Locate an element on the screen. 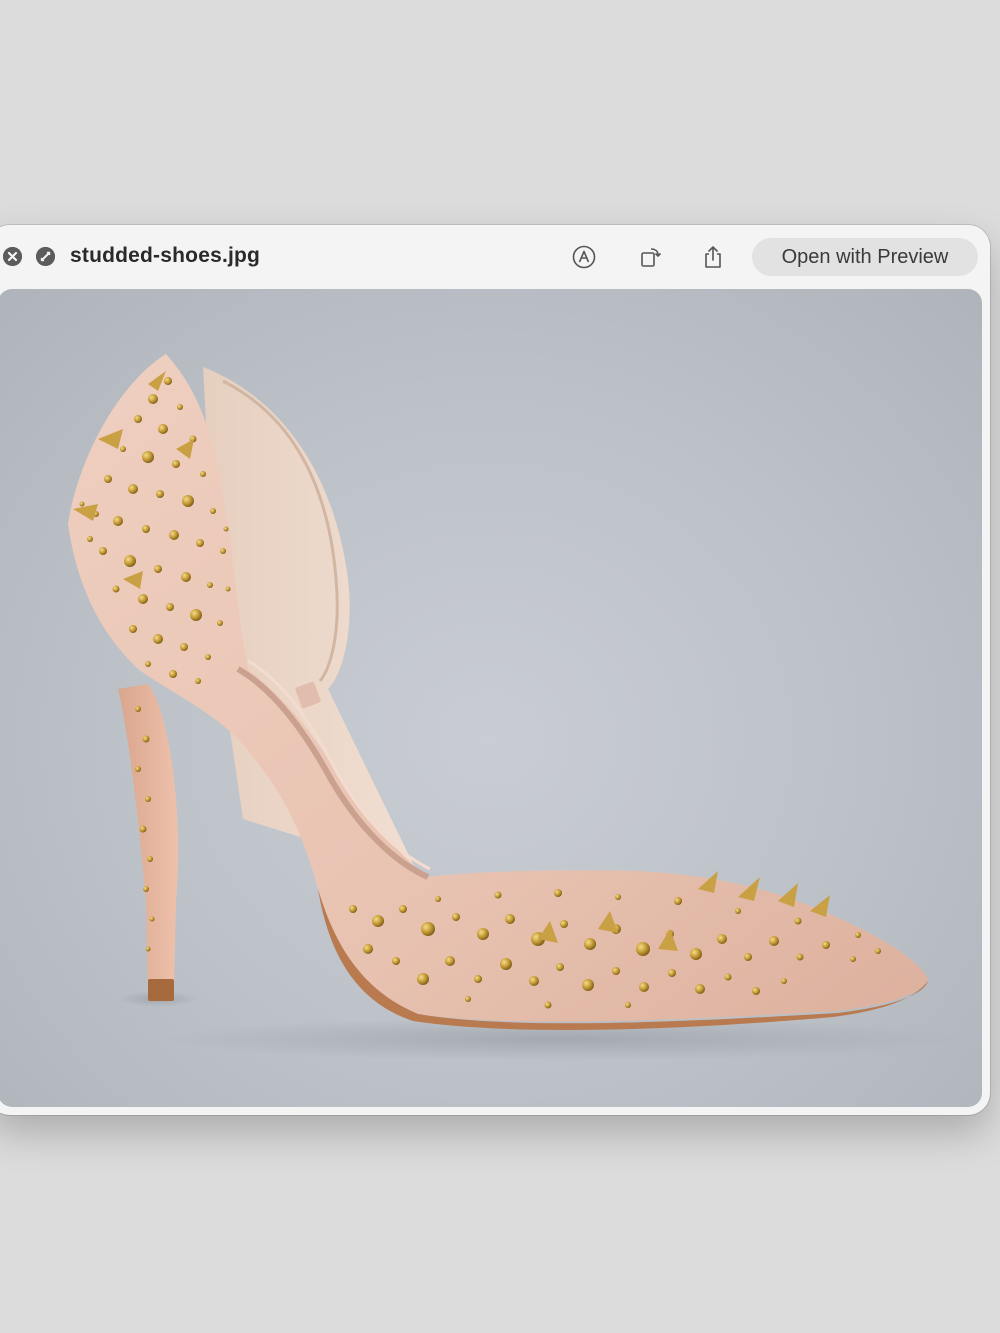 Image resolution: width=1000 pixels, height=1333 pixels. fullscreen-icon is located at coordinates (45, 256).